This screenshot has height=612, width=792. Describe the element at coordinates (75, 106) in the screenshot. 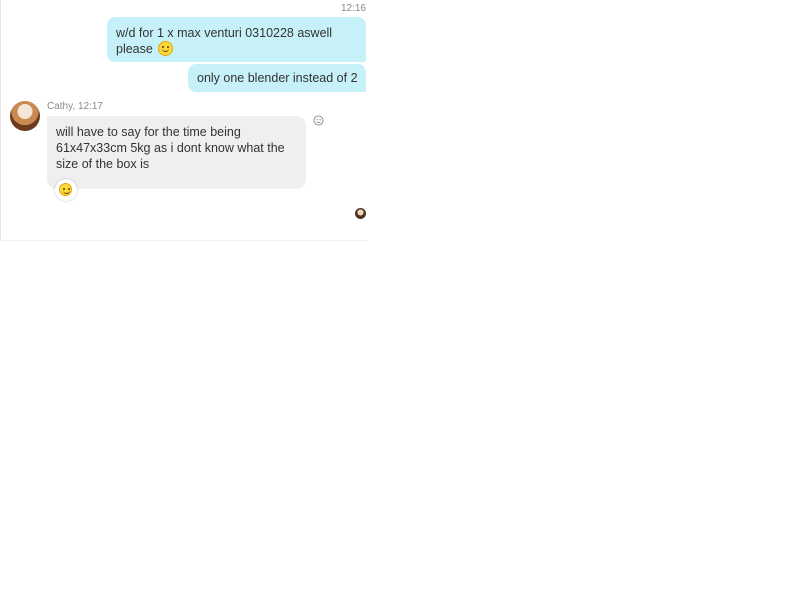

I see `sender-meta: Cathy, 12:17` at that location.